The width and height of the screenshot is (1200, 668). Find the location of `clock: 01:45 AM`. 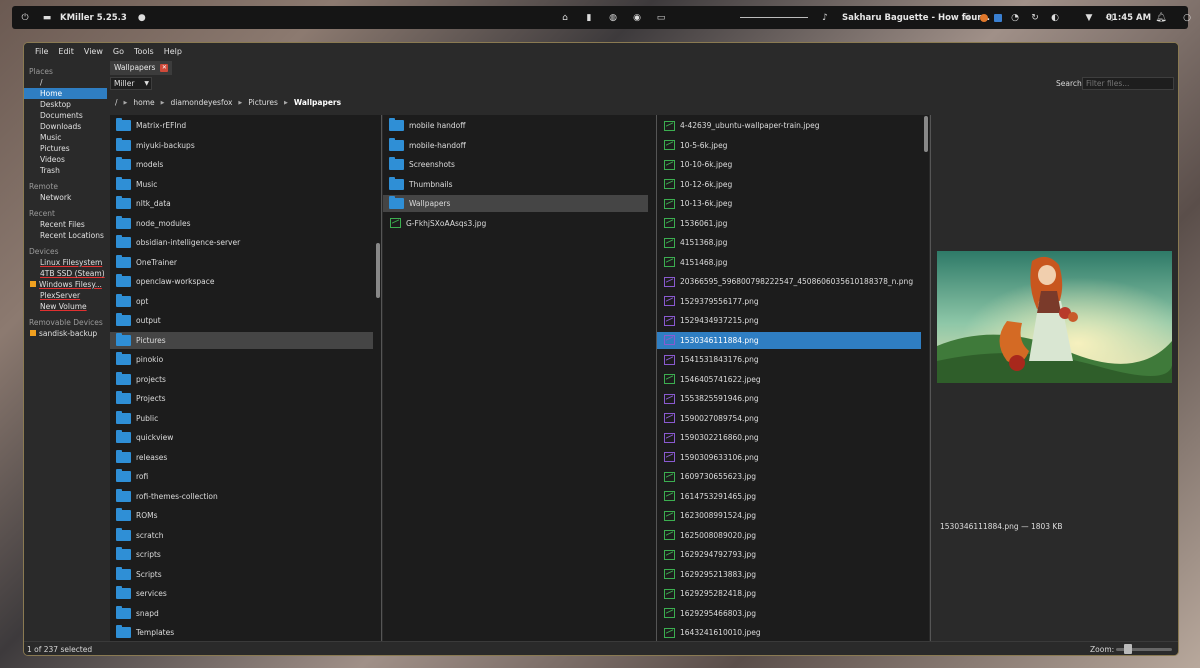

clock: 01:45 AM is located at coordinates (1128, 18).